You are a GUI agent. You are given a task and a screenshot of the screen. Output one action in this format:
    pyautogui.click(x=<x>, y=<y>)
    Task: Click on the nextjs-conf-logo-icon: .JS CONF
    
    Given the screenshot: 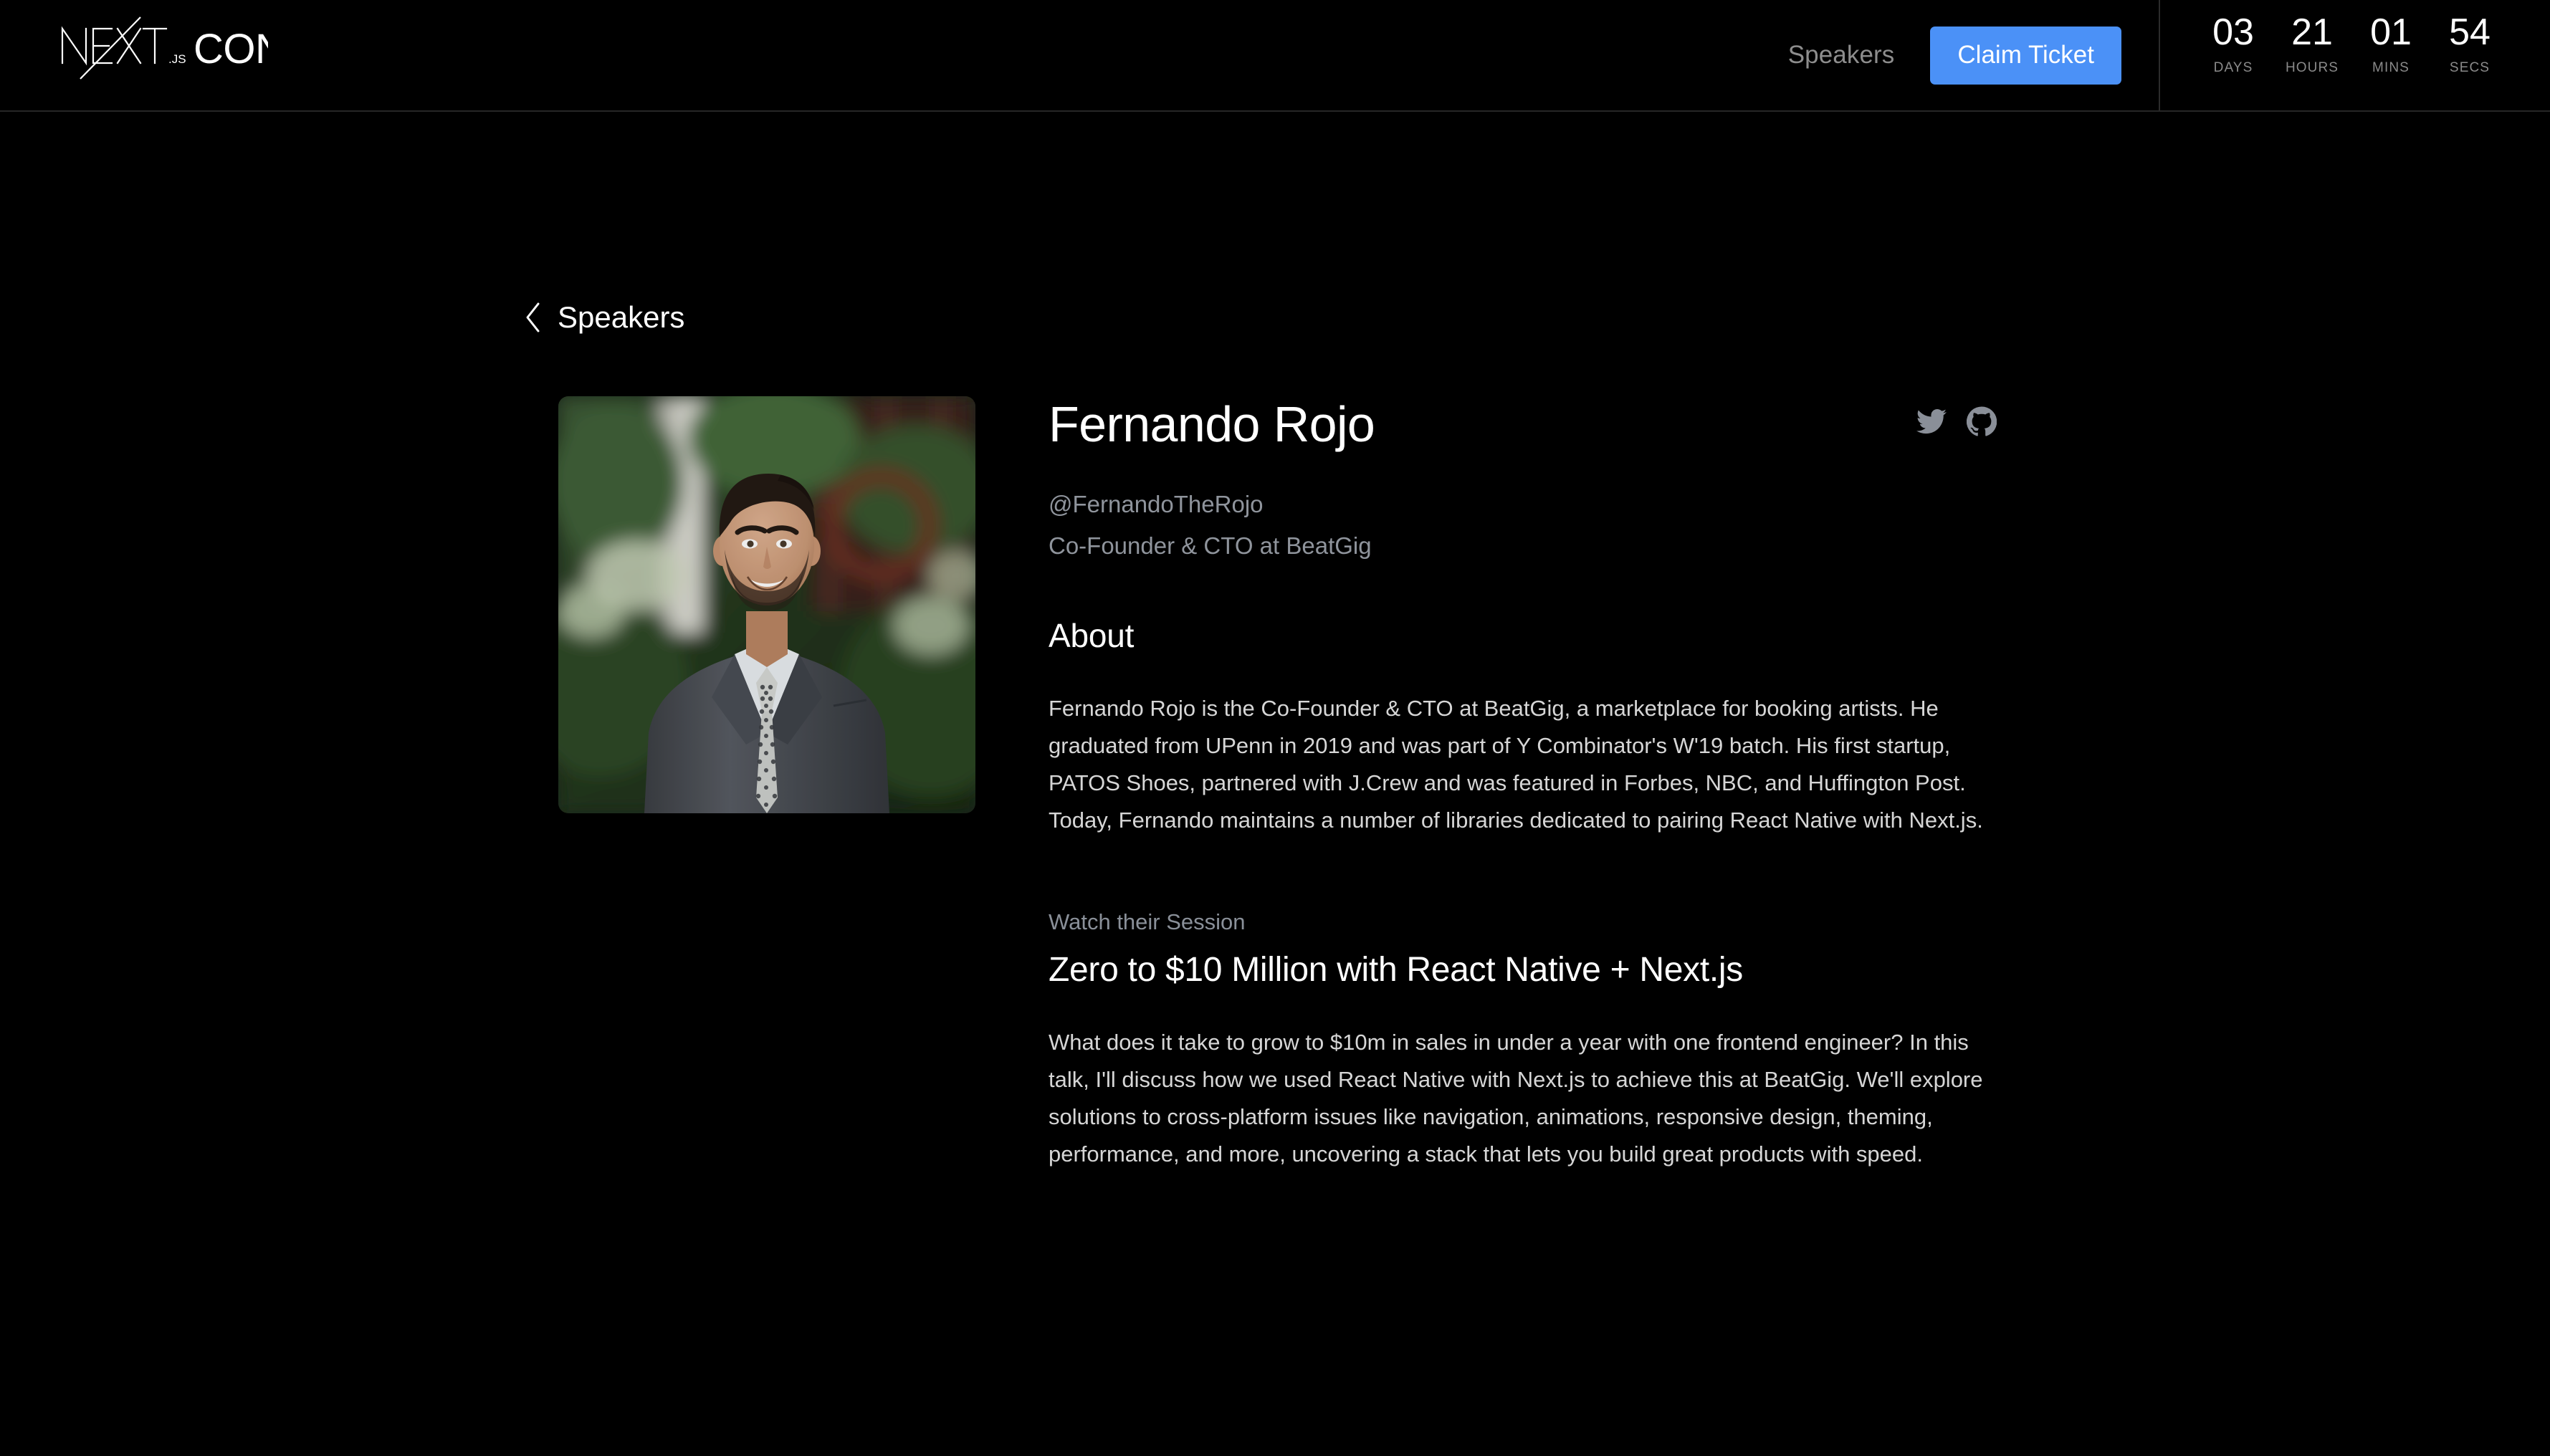 What is the action you would take?
    pyautogui.click(x=185, y=48)
    